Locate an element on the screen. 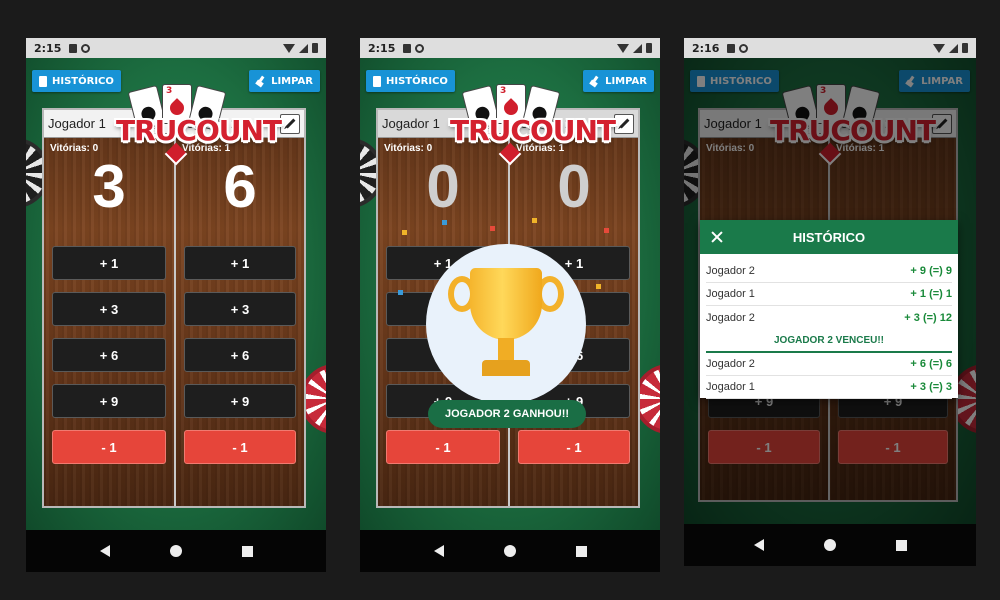 The width and height of the screenshot is (1000, 600). history-points: + 3 (=) 12 is located at coordinates (928, 317).